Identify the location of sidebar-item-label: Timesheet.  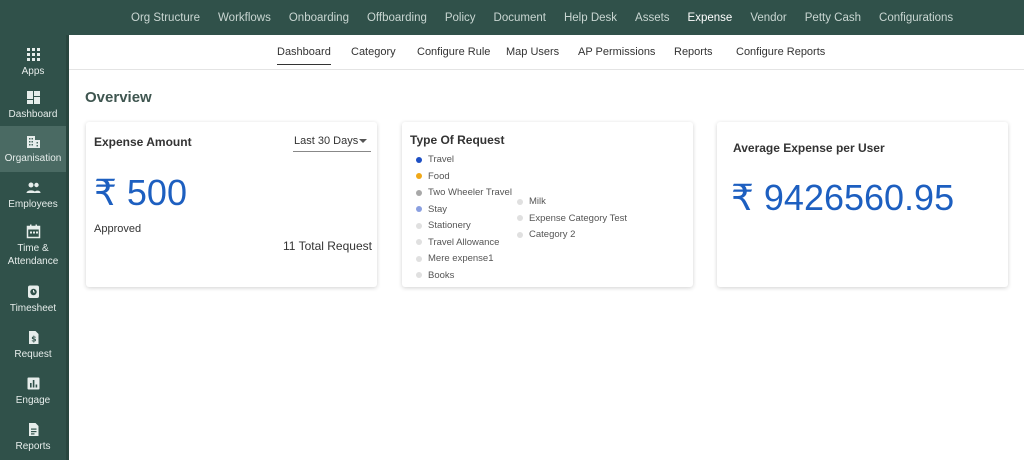
(33, 308).